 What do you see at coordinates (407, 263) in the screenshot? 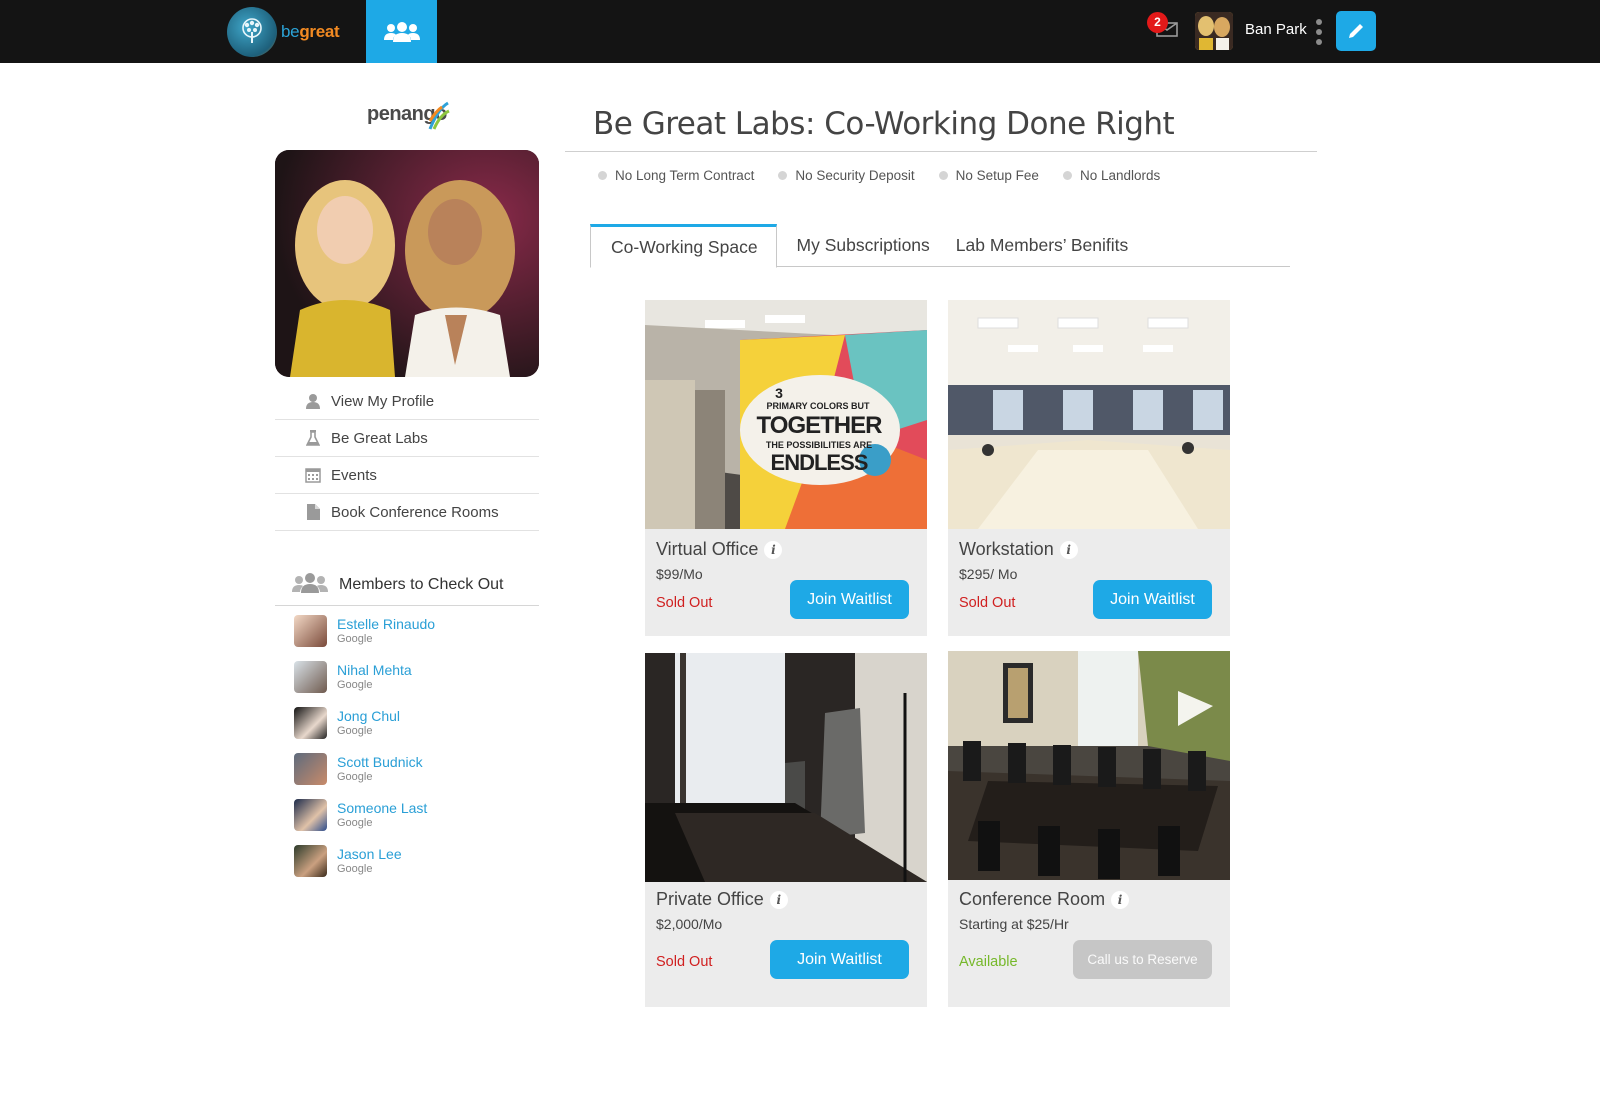
I see `profile-photo` at bounding box center [407, 263].